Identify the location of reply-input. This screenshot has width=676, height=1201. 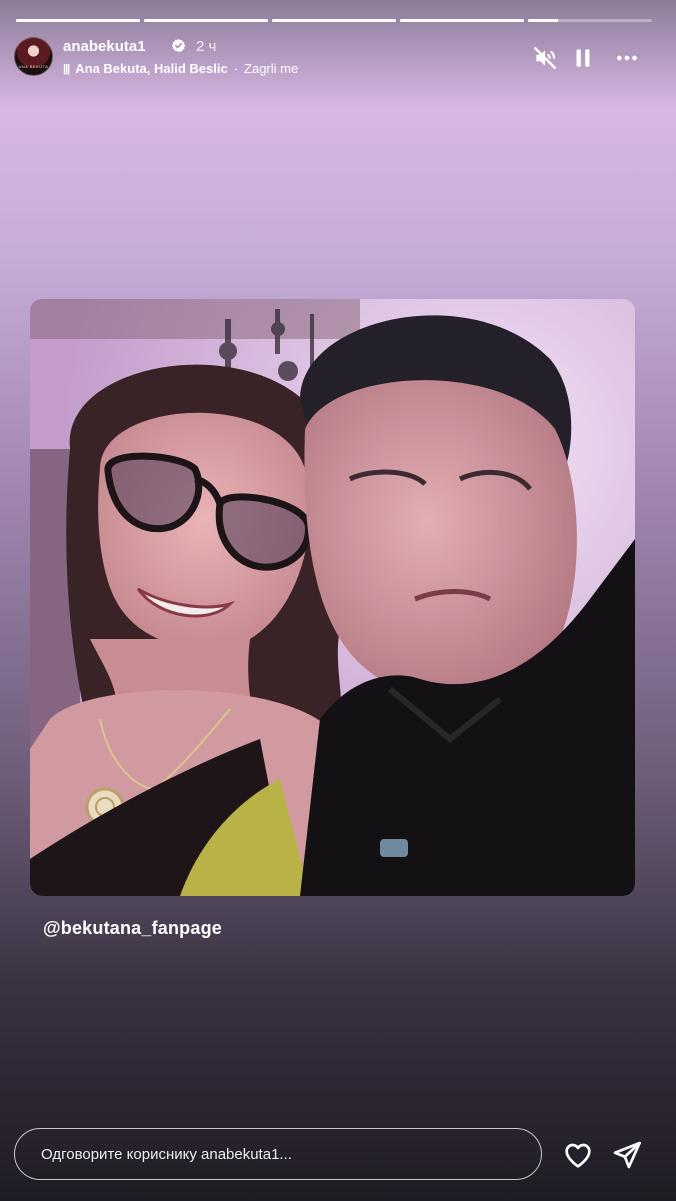
(281, 1154).